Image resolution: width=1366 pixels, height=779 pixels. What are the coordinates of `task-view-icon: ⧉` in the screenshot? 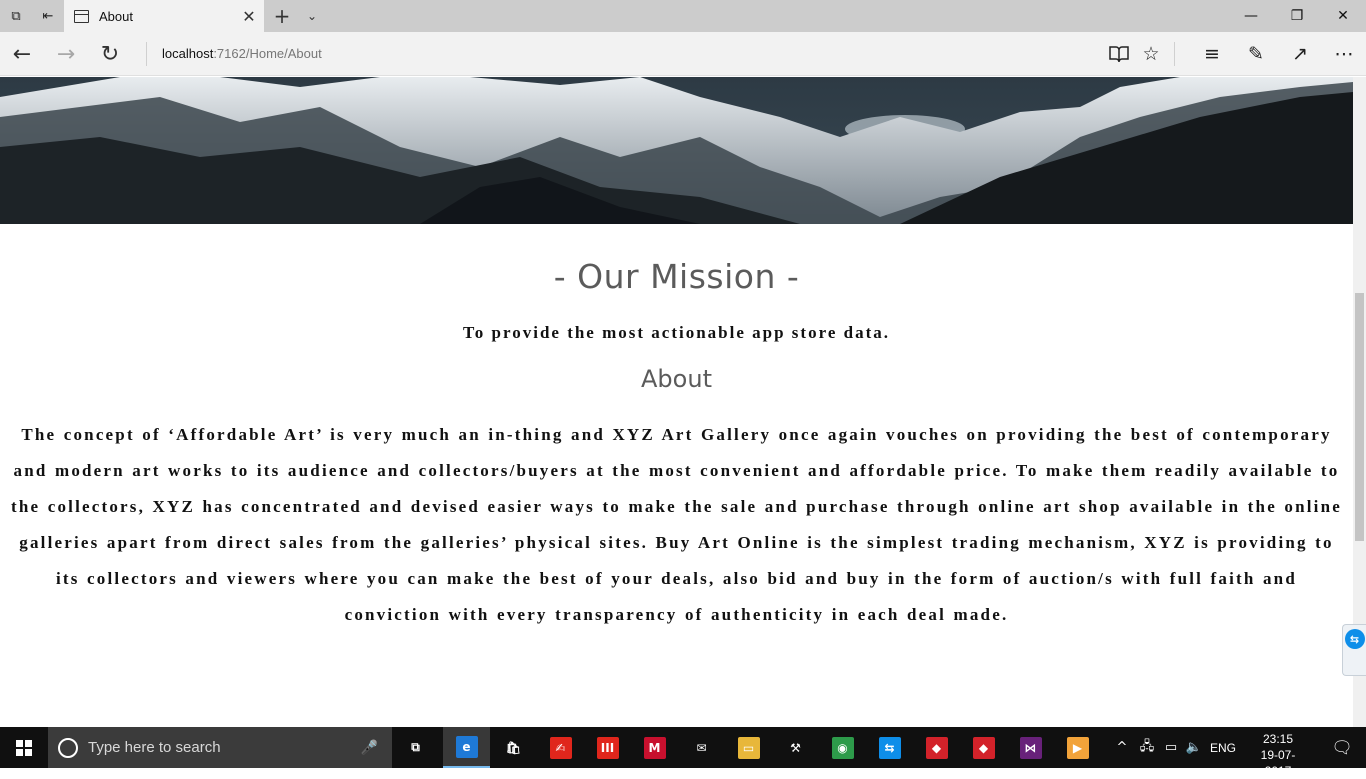 It's located at (415, 747).